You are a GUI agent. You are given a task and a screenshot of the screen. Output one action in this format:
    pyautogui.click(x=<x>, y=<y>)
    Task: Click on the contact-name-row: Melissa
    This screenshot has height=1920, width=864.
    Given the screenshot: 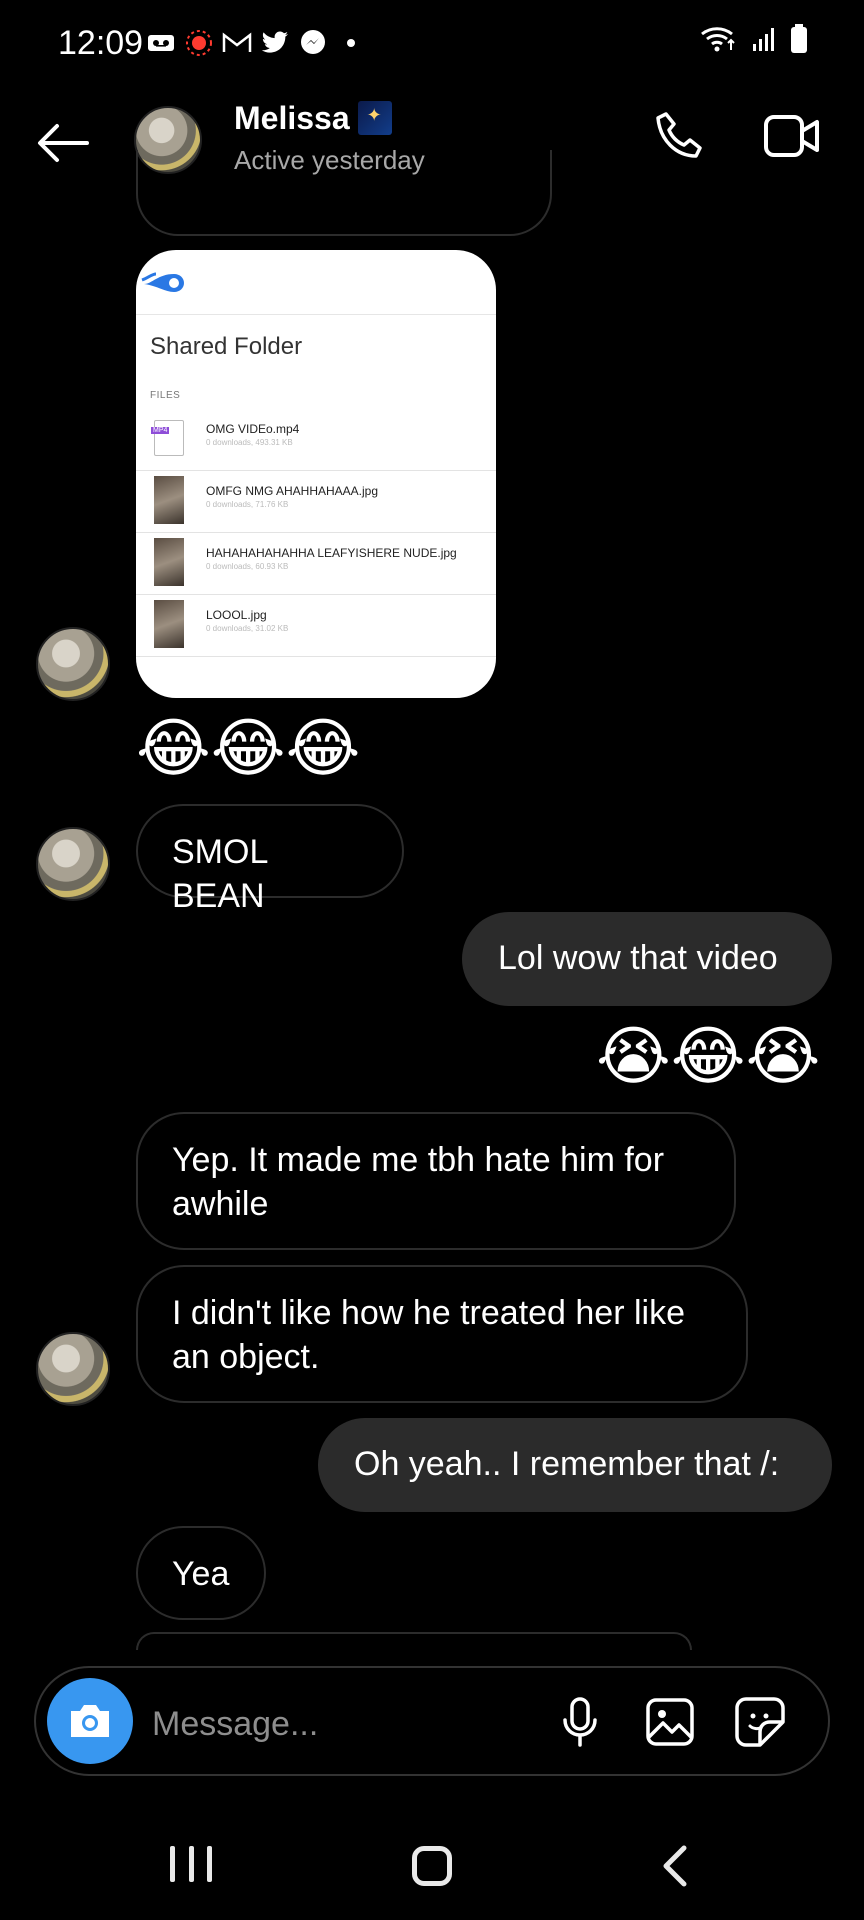 What is the action you would take?
    pyautogui.click(x=313, y=118)
    